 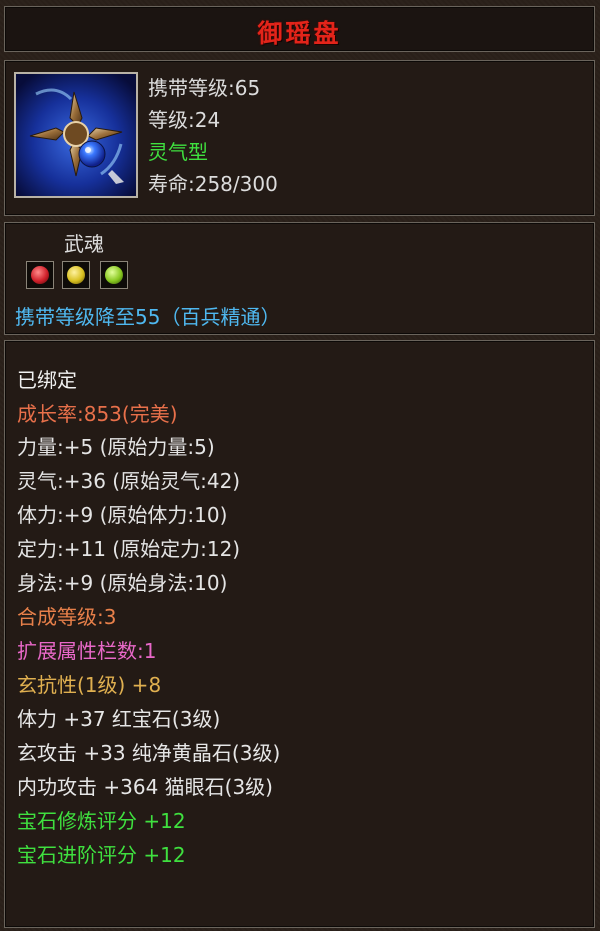 What do you see at coordinates (101, 855) in the screenshot?
I see `gem-score-line: 宝石进阶评分 +12` at bounding box center [101, 855].